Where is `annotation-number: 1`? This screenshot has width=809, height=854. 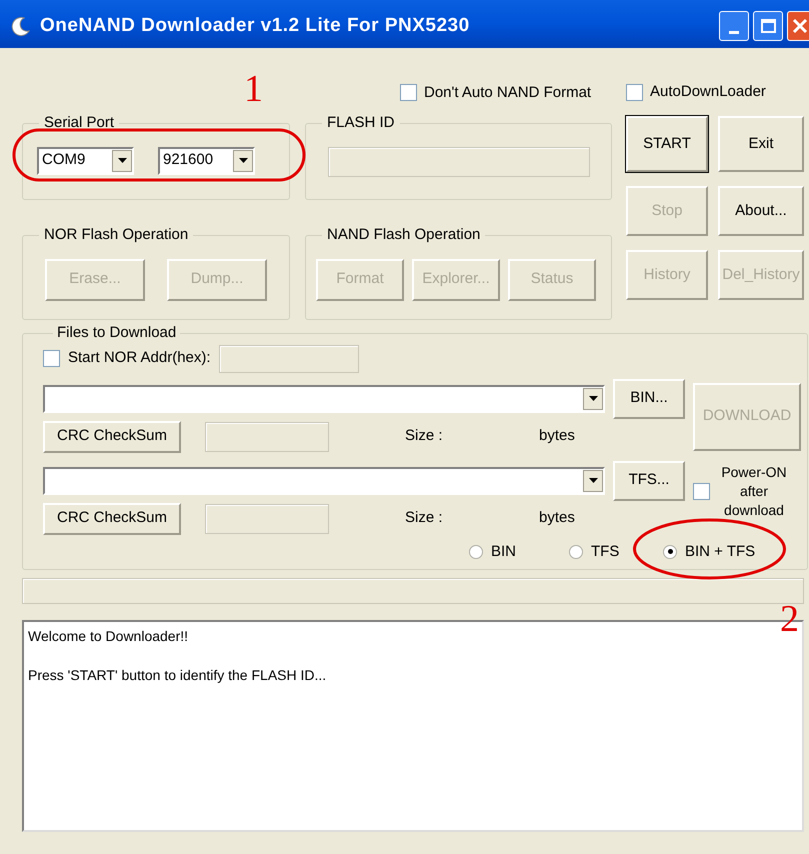
annotation-number: 1 is located at coordinates (254, 91).